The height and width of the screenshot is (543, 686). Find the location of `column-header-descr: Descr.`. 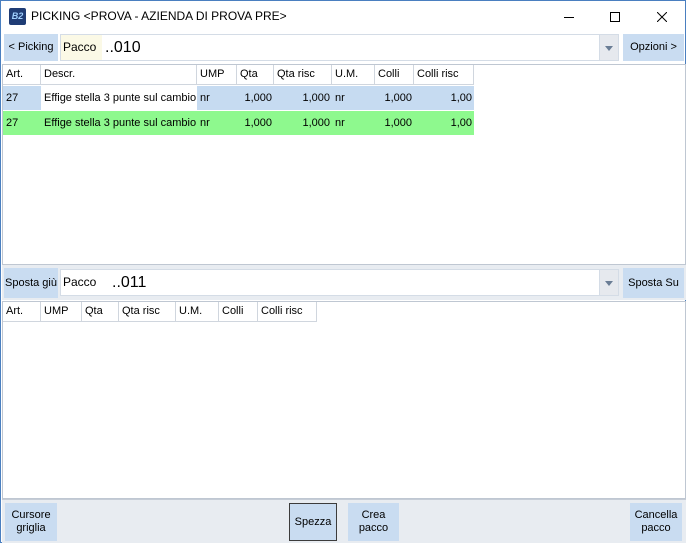

column-header-descr: Descr. is located at coordinates (119, 74).